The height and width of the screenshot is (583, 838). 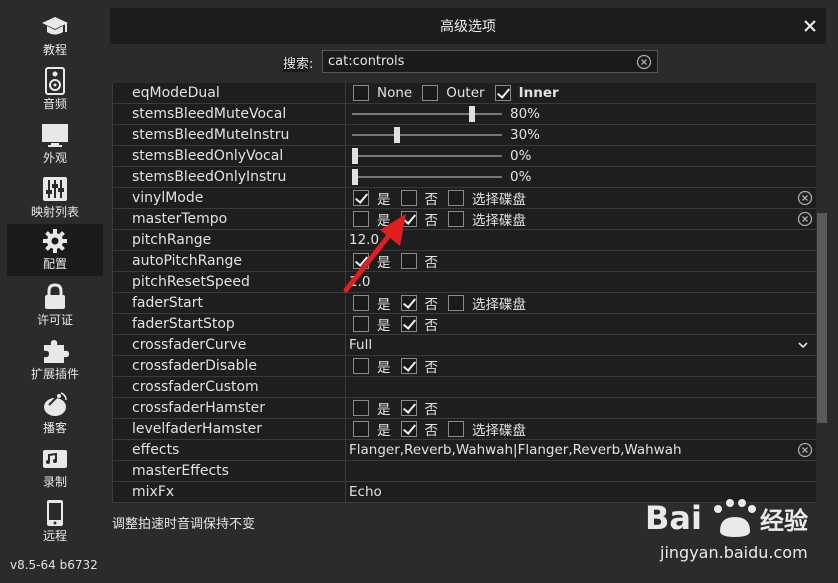 What do you see at coordinates (499, 305) in the screenshot?
I see `option-checkbox-label: 选择碟盘` at bounding box center [499, 305].